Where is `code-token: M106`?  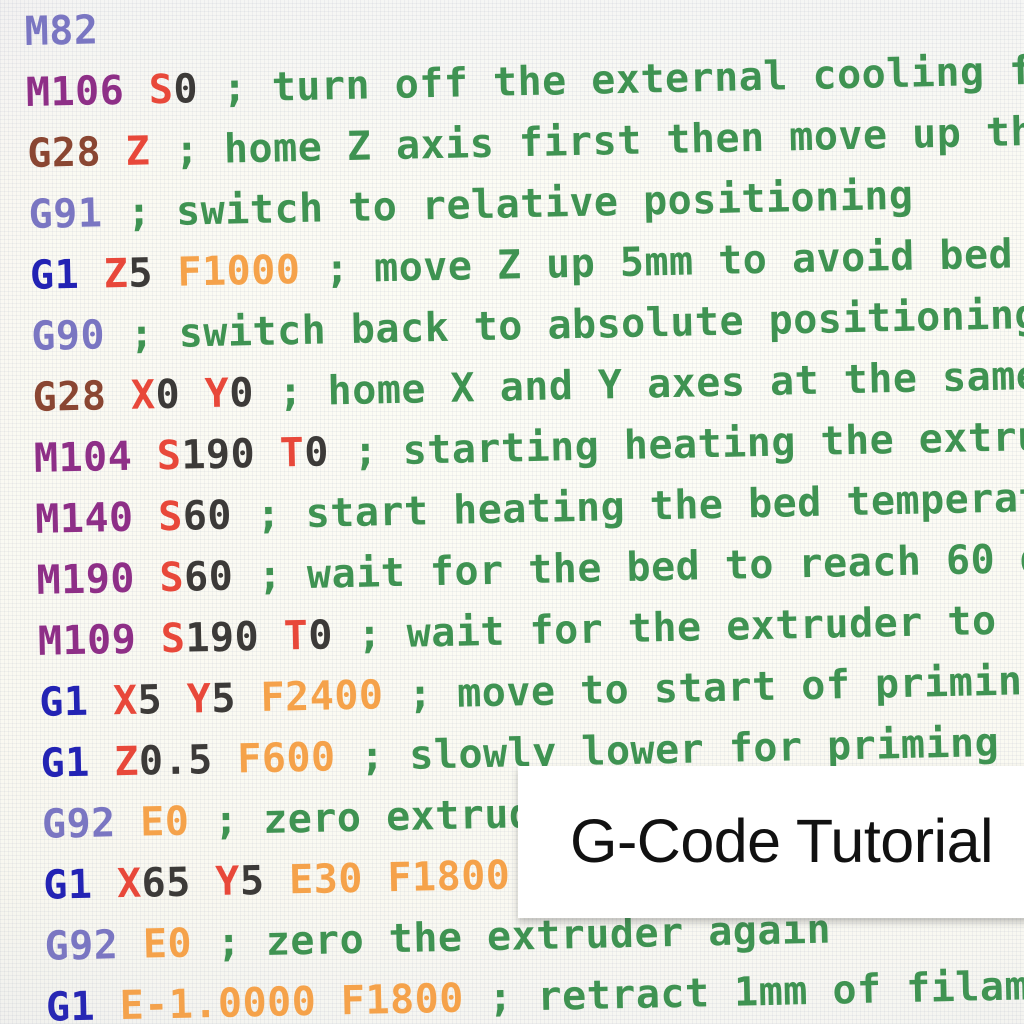 code-token: M106 is located at coordinates (75, 91).